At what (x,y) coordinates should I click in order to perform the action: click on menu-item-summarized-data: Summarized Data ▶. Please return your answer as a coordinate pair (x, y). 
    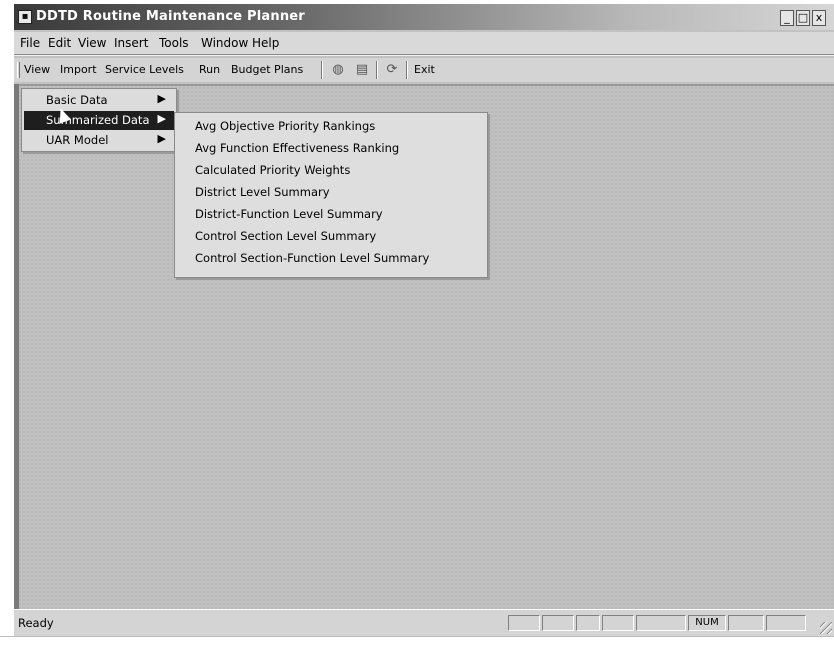
    Looking at the image, I should click on (99, 120).